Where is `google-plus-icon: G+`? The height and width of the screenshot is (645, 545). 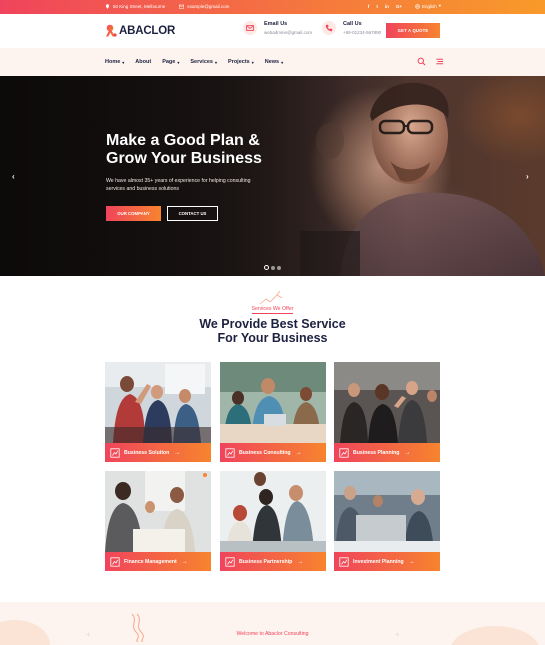
google-plus-icon: G+ is located at coordinates (399, 6).